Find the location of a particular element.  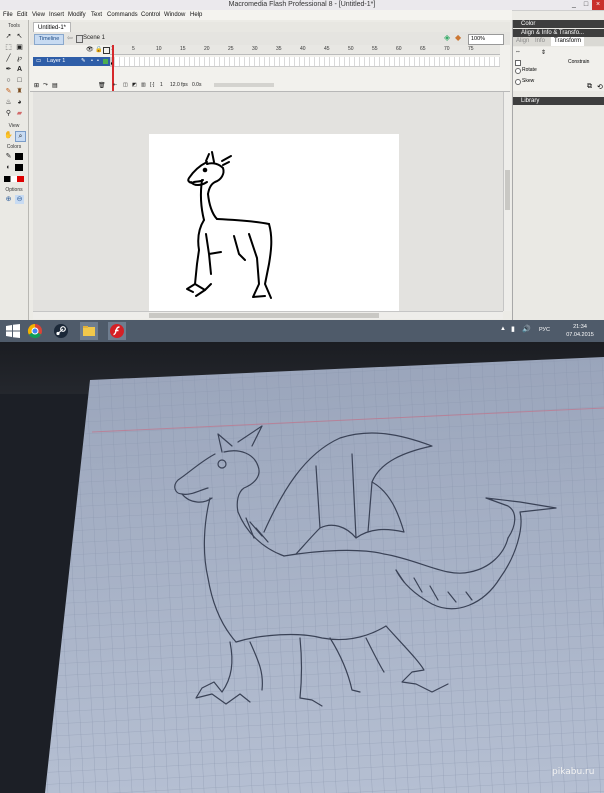

line-icon: ╱ is located at coordinates (8, 58).